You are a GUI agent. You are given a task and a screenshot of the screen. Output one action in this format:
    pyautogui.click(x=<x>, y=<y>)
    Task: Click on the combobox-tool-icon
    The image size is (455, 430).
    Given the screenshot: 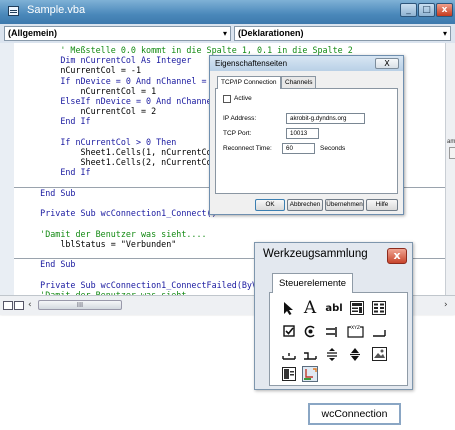 What is the action you would take?
    pyautogui.click(x=357, y=308)
    